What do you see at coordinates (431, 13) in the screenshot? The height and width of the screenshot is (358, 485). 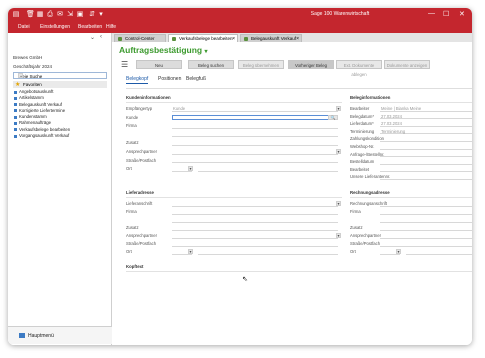 I see `minimize-button: —` at bounding box center [431, 13].